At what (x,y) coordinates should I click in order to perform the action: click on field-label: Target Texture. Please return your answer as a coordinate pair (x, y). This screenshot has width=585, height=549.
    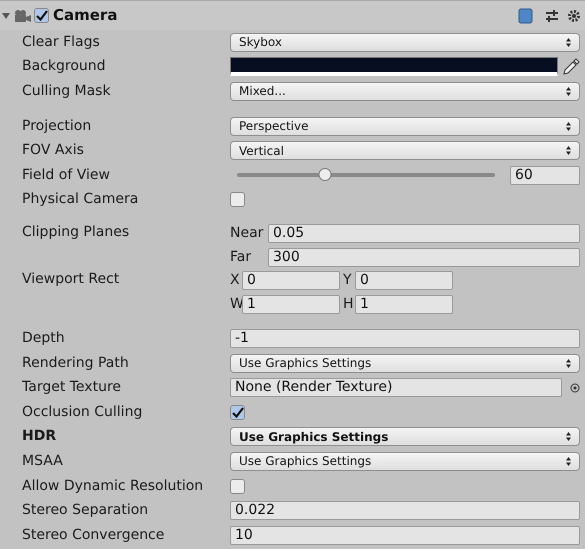
    Looking at the image, I should click on (72, 388).